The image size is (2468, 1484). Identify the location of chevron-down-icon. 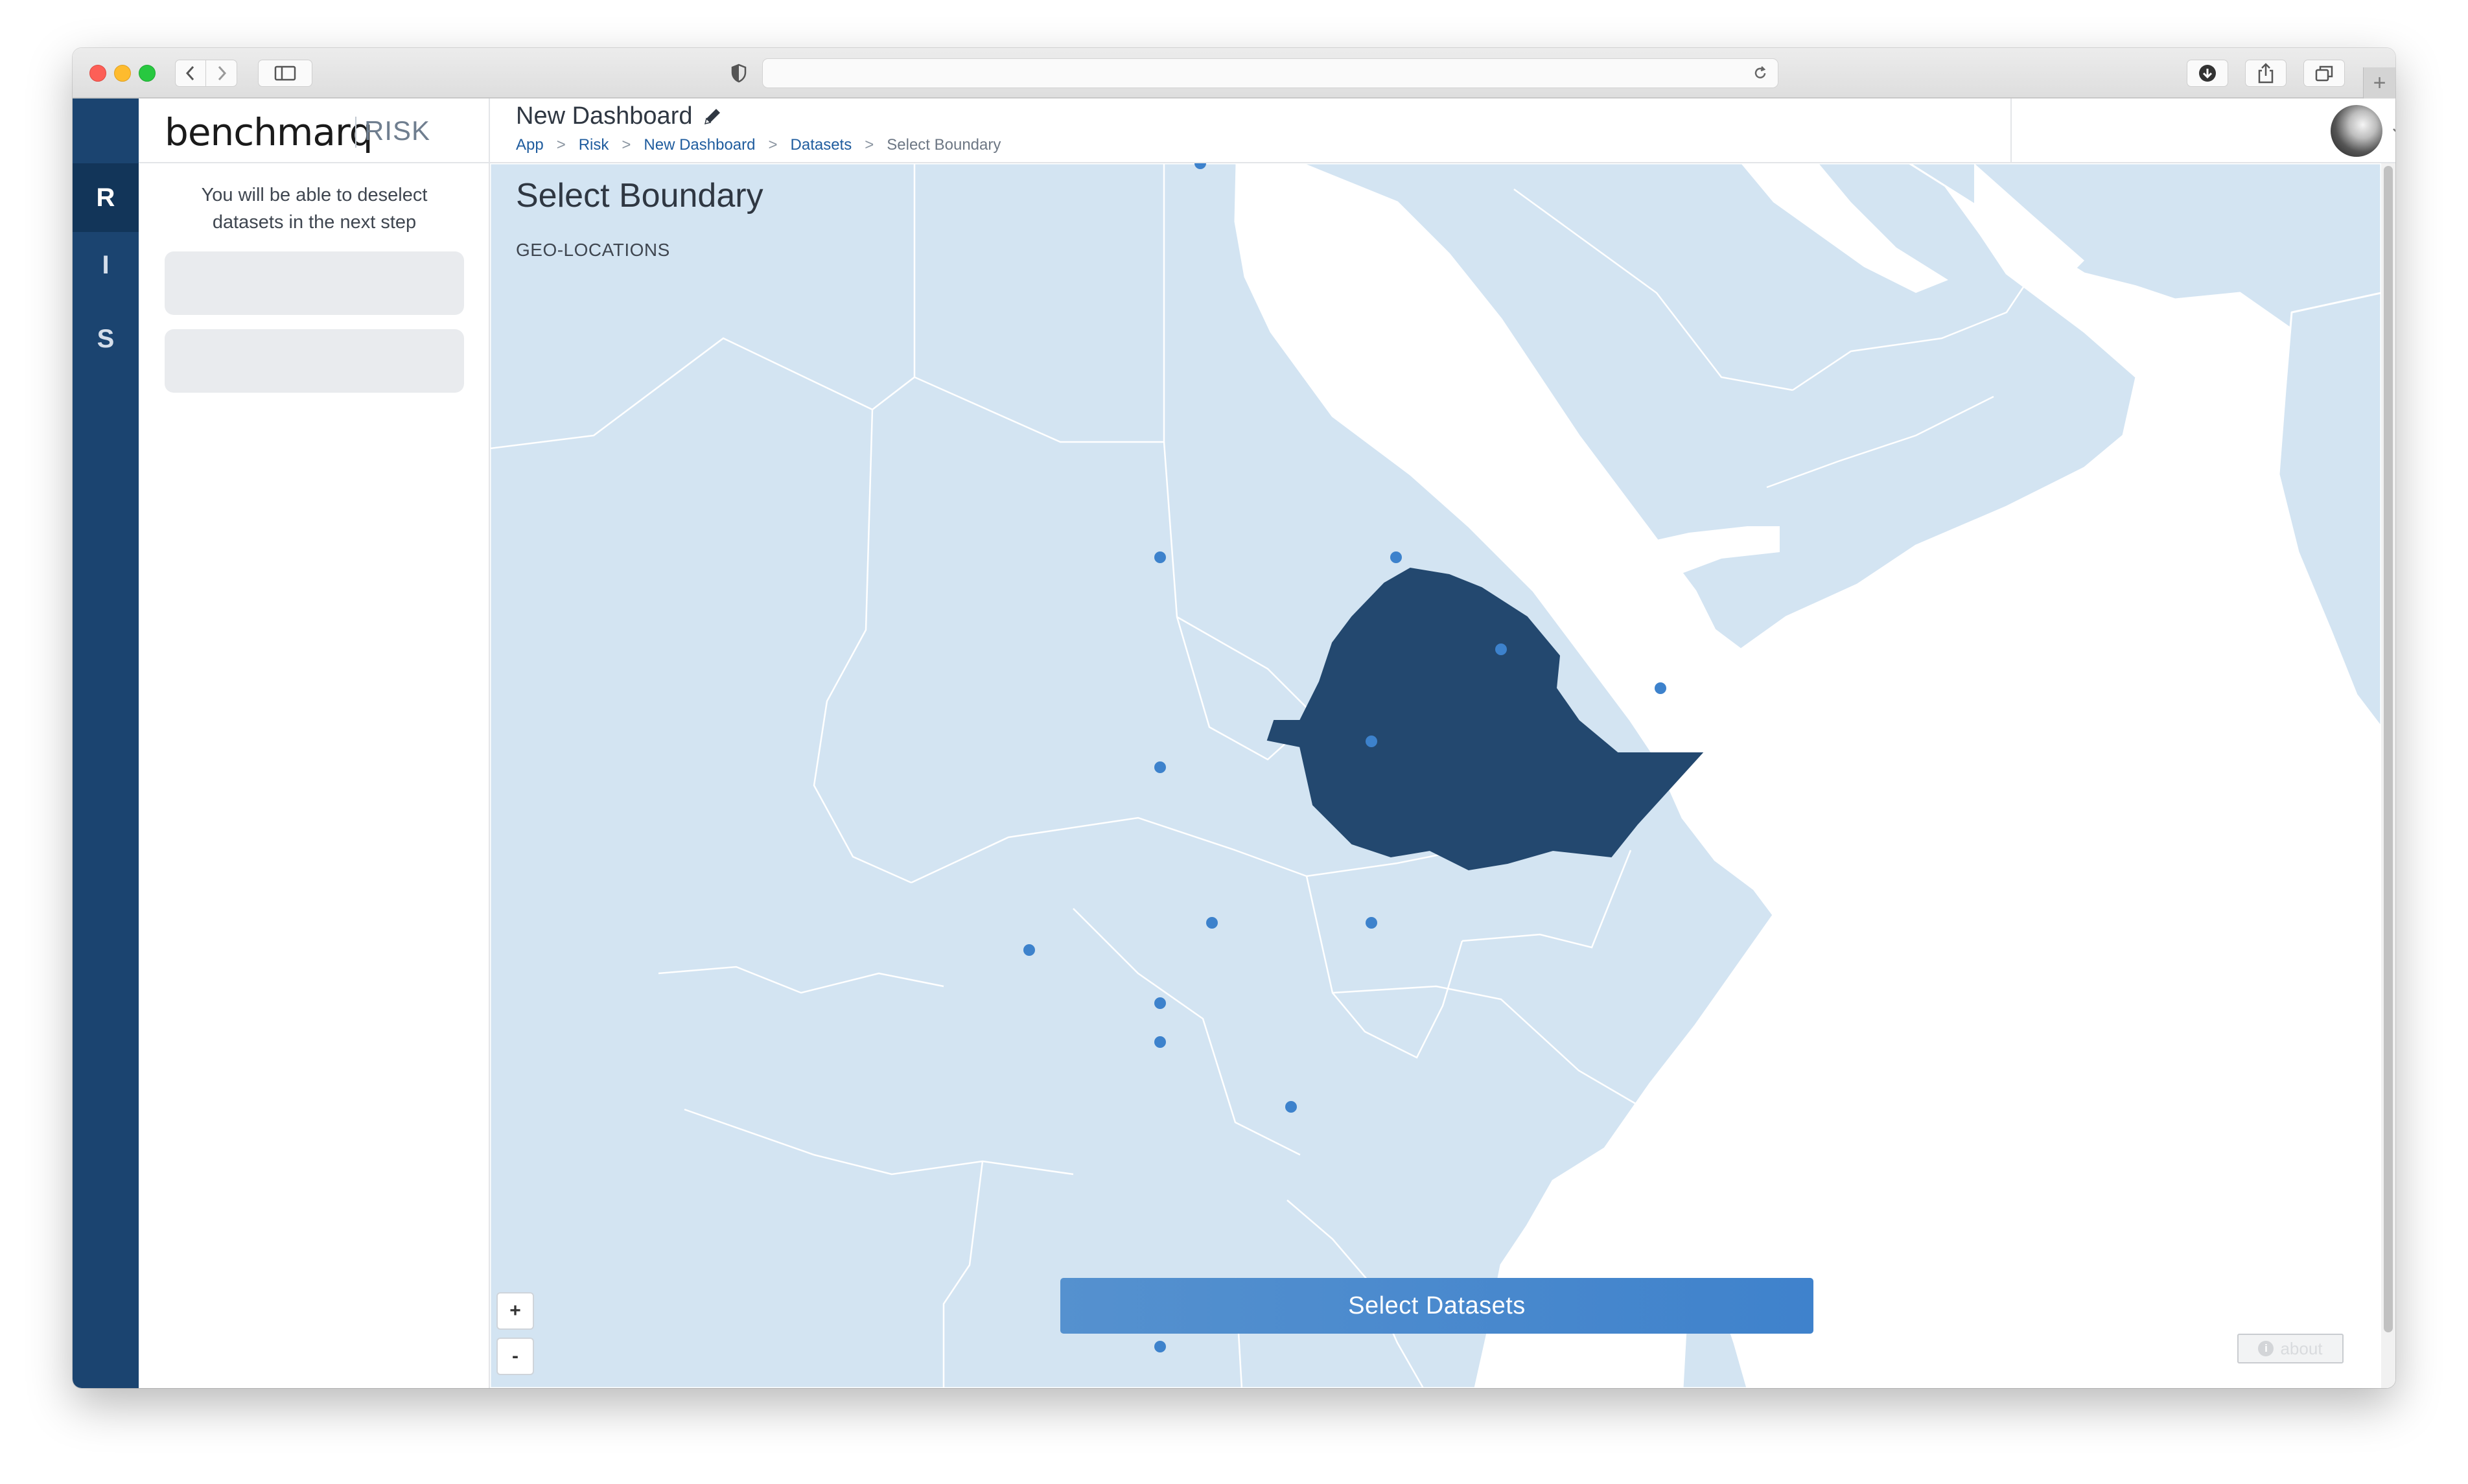
(2392, 131).